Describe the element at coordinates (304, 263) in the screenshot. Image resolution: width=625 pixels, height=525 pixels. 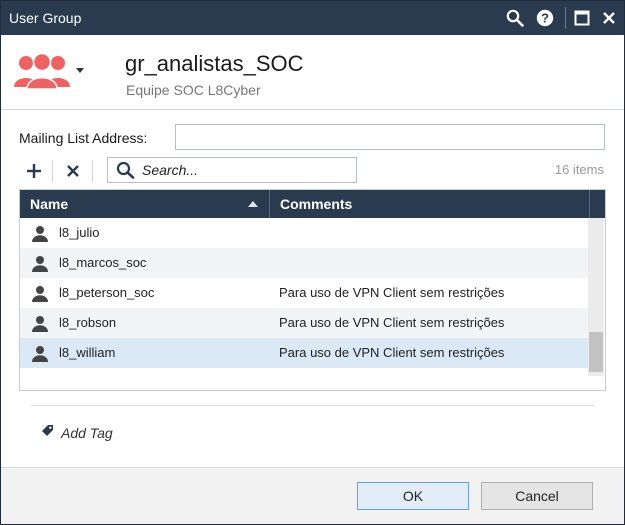
I see `table-row: l8_marcos_soc` at that location.